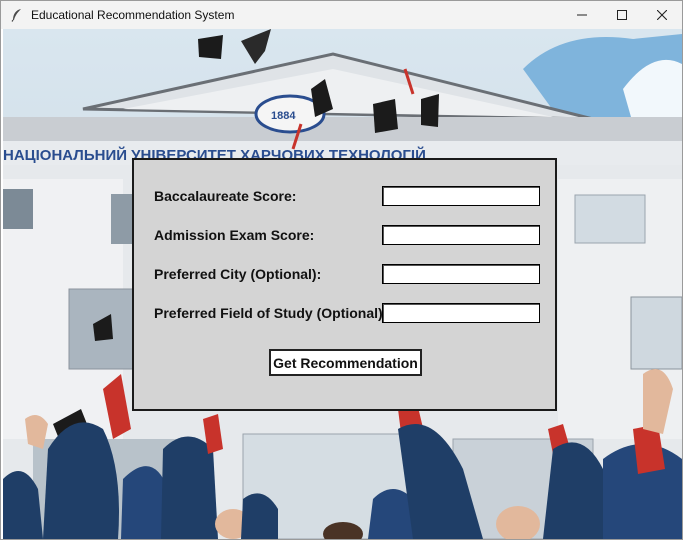  What do you see at coordinates (461, 274) in the screenshot?
I see `preferred-city-input` at bounding box center [461, 274].